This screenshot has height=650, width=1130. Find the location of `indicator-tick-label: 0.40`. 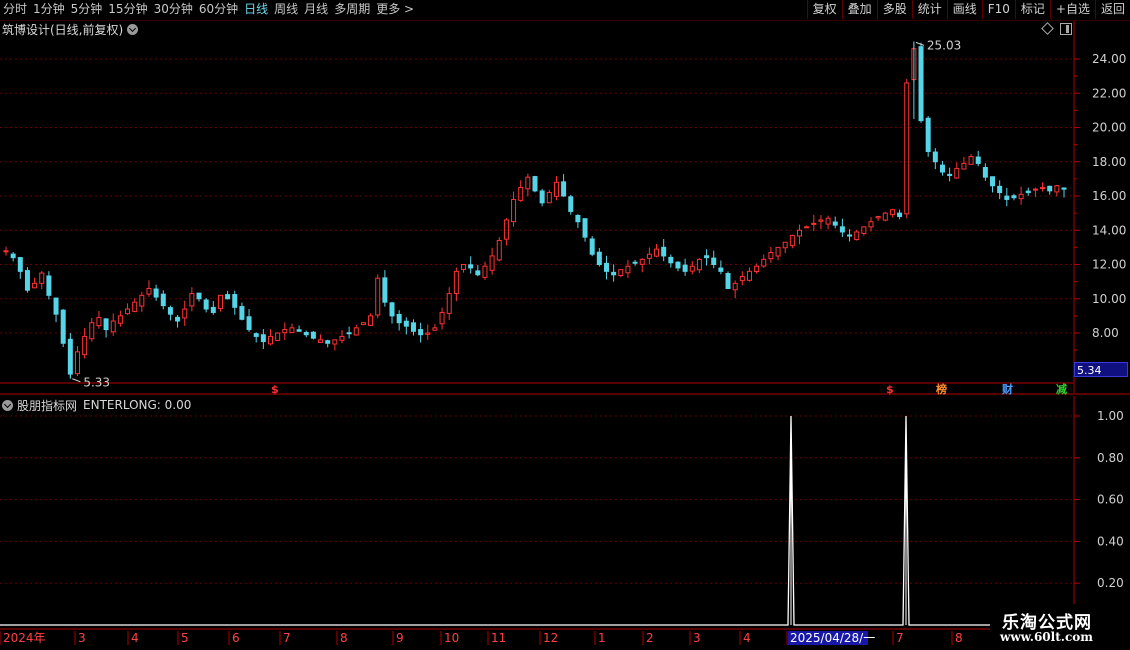

indicator-tick-label: 0.40 is located at coordinates (1110, 541).